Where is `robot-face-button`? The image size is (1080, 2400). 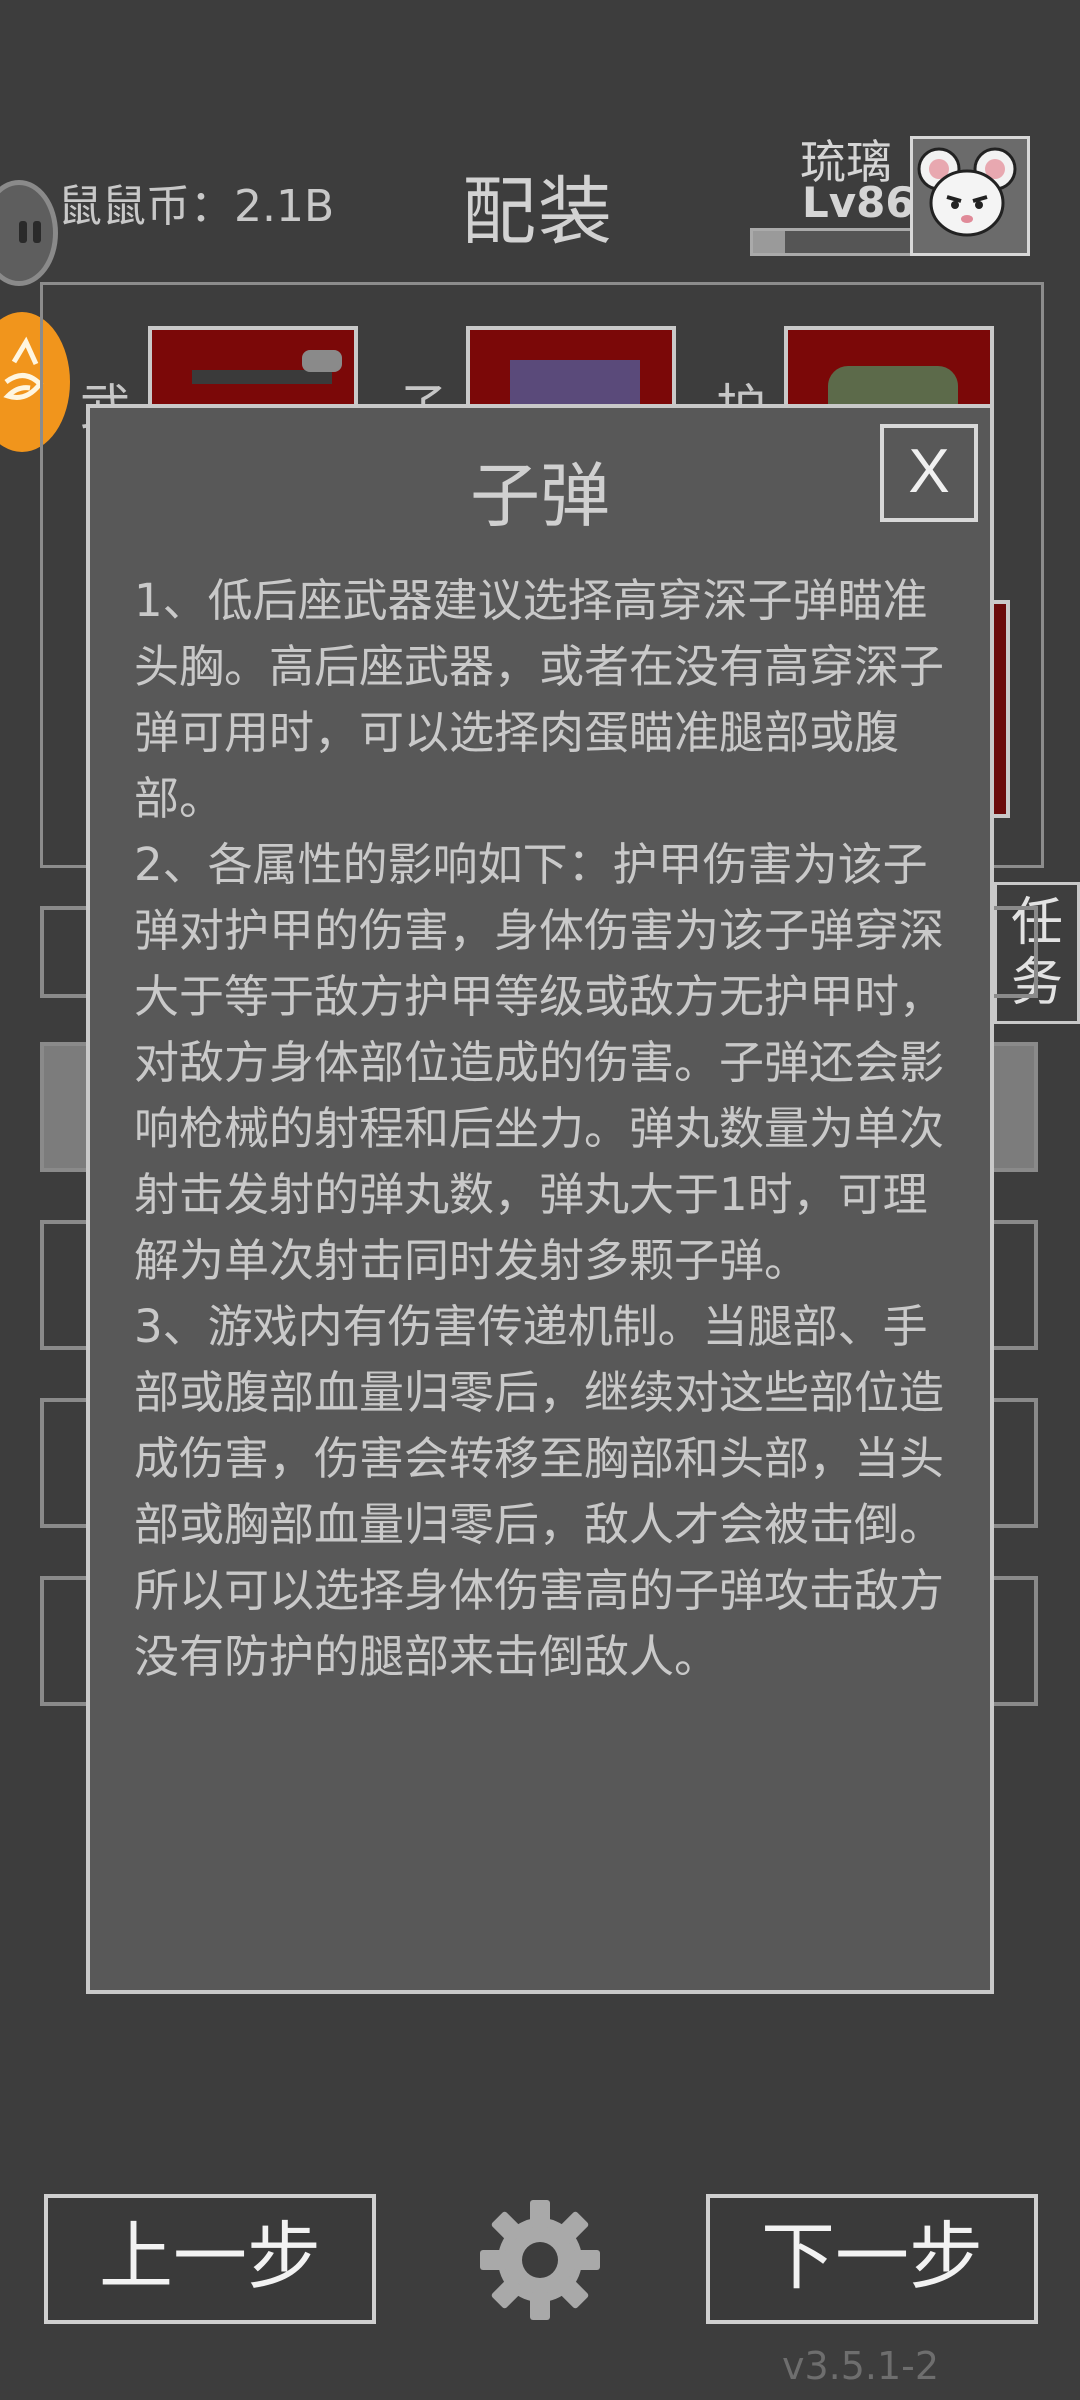 robot-face-button is located at coordinates (29, 233).